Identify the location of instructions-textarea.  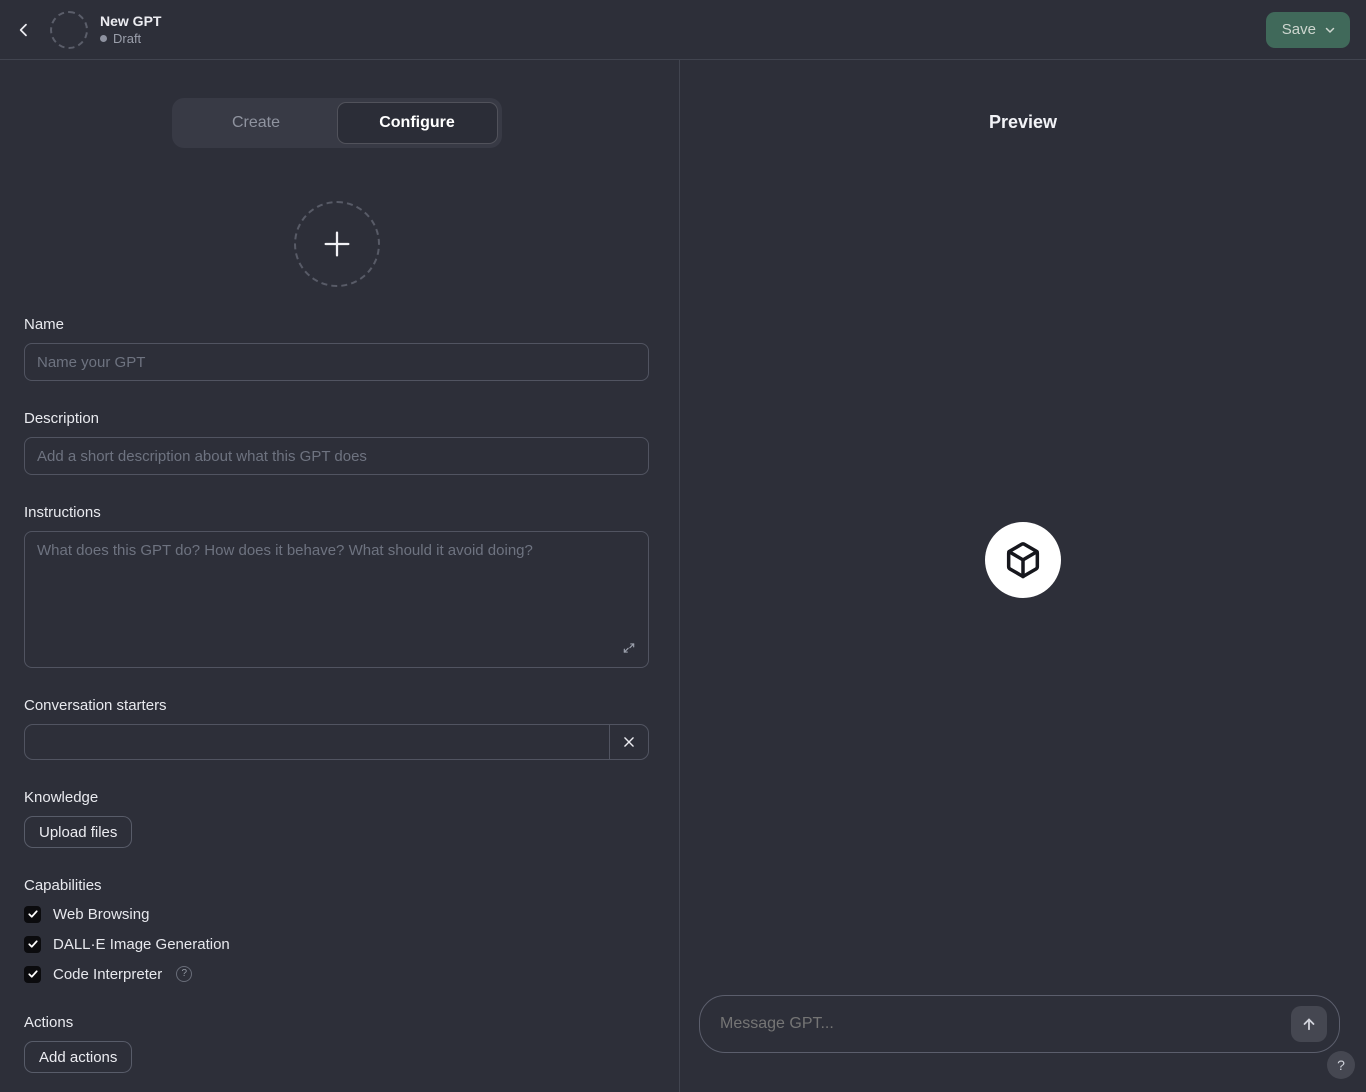
(336, 599).